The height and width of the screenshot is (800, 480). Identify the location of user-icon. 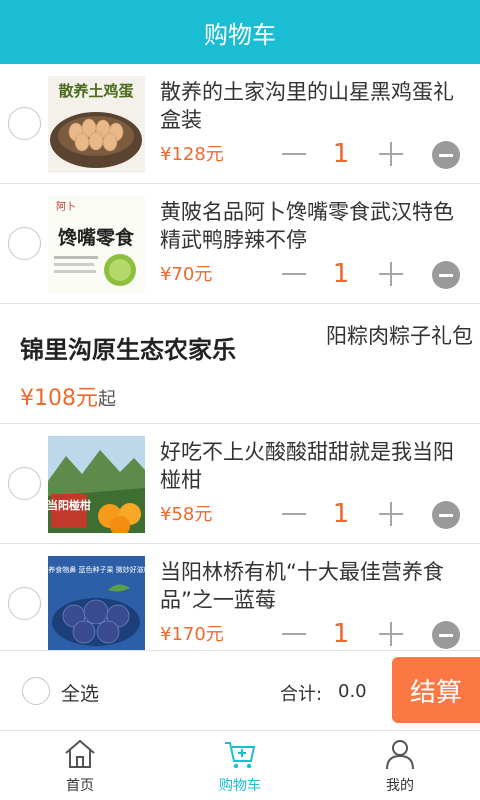
(400, 755).